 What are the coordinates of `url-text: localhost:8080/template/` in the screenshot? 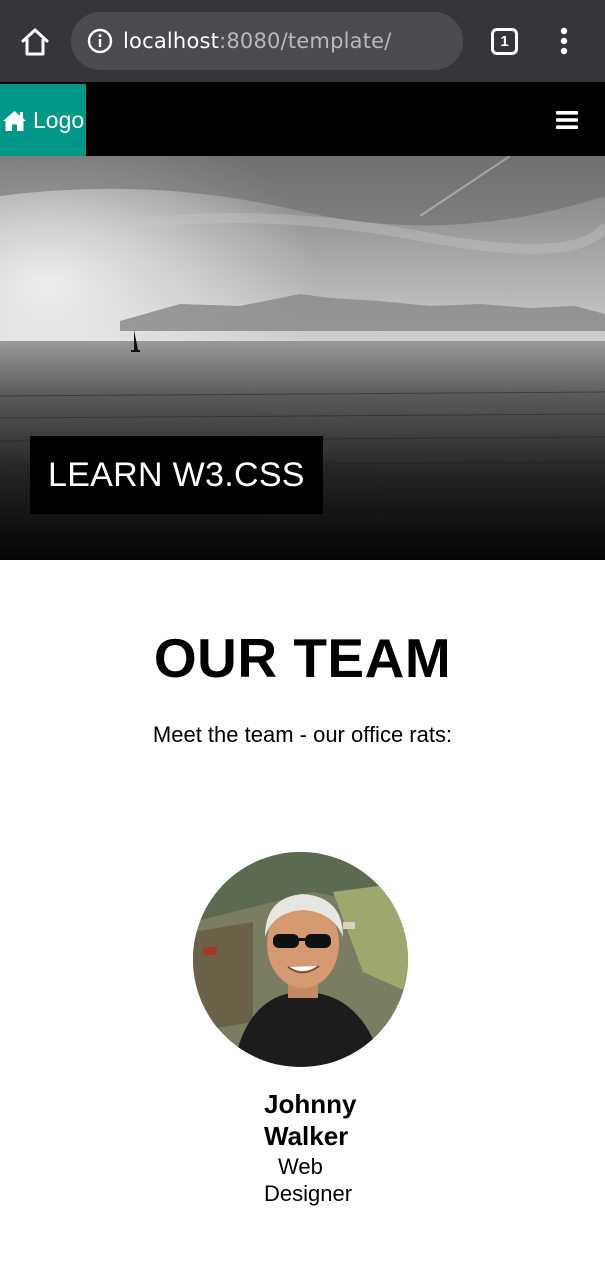 It's located at (257, 41).